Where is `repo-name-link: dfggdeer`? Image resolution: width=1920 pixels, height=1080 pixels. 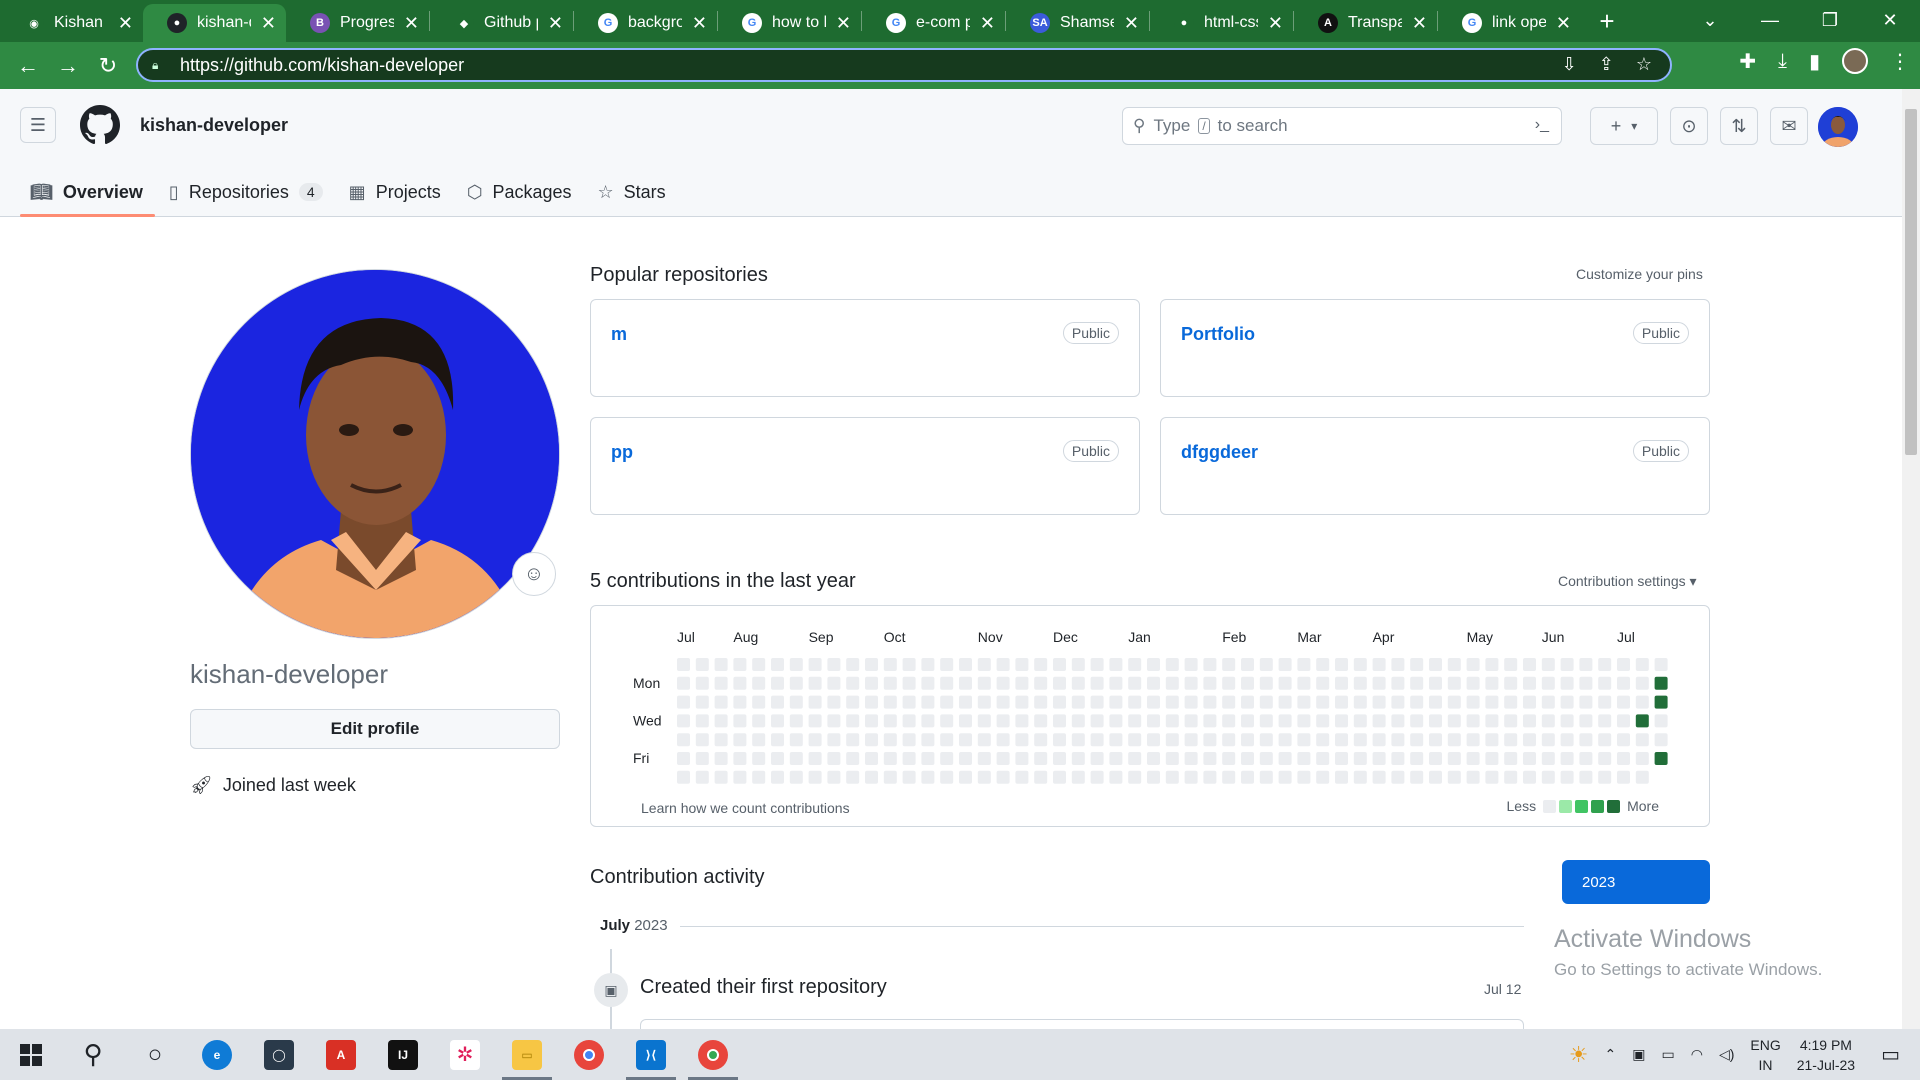
repo-name-link: dfggdeer is located at coordinates (1219, 452).